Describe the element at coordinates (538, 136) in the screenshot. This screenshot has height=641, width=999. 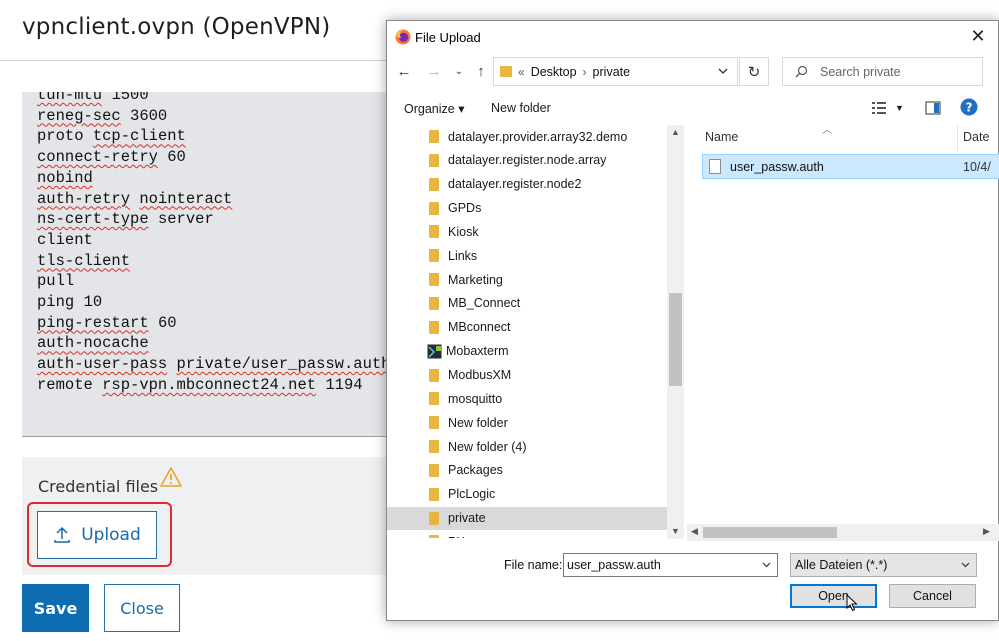
I see `tree-item-label: datalayer.provider.array32.demo` at that location.